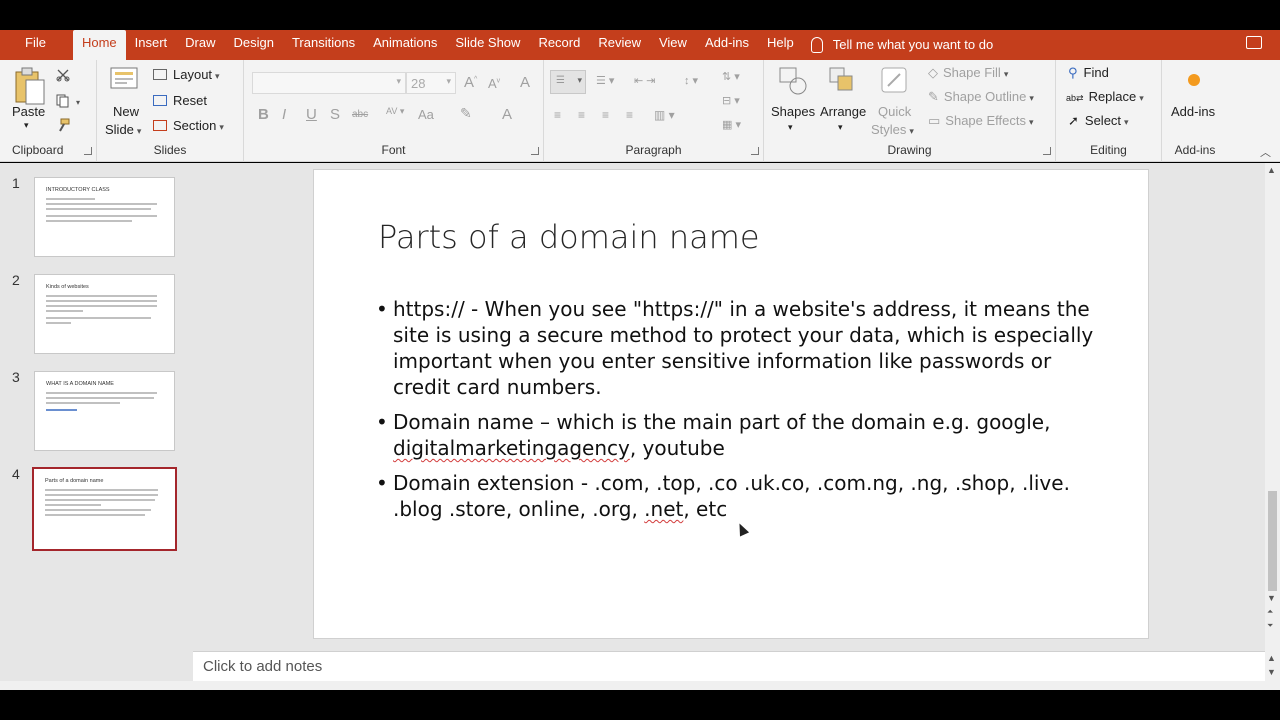 This screenshot has height=720, width=1280. Describe the element at coordinates (790, 127) in the screenshot. I see `shapes-dropdown-icon: ▾` at that location.